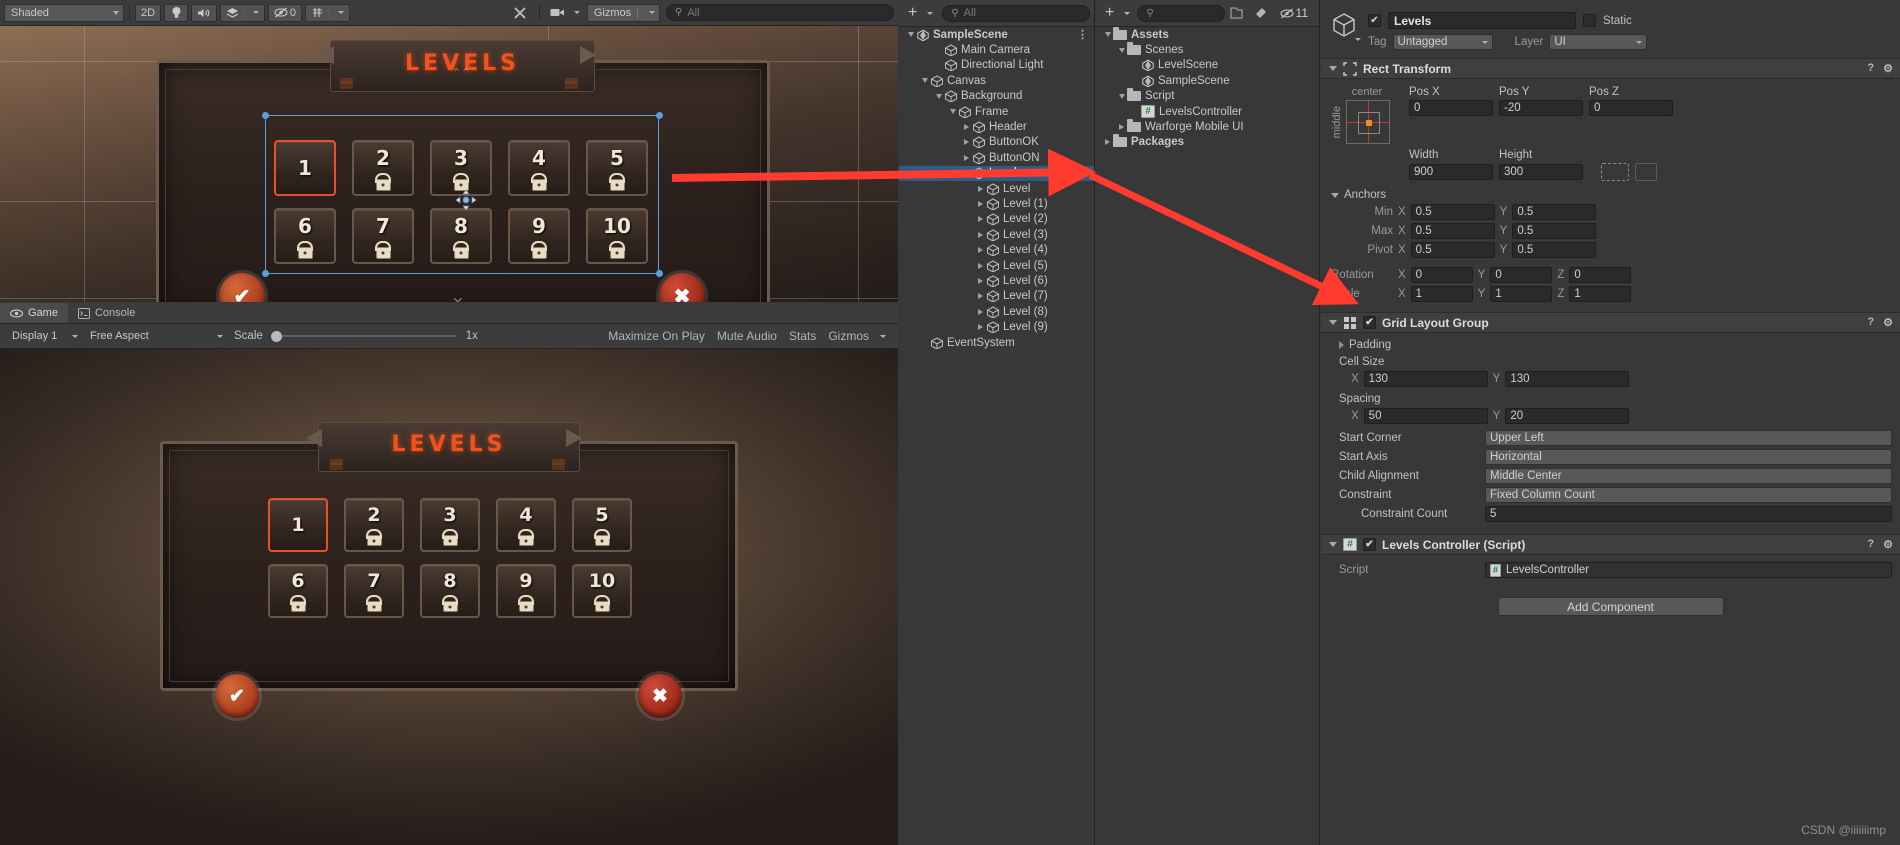 This screenshot has width=1900, height=845. I want to click on hierarchy-row: Level (7), so click(996, 296).